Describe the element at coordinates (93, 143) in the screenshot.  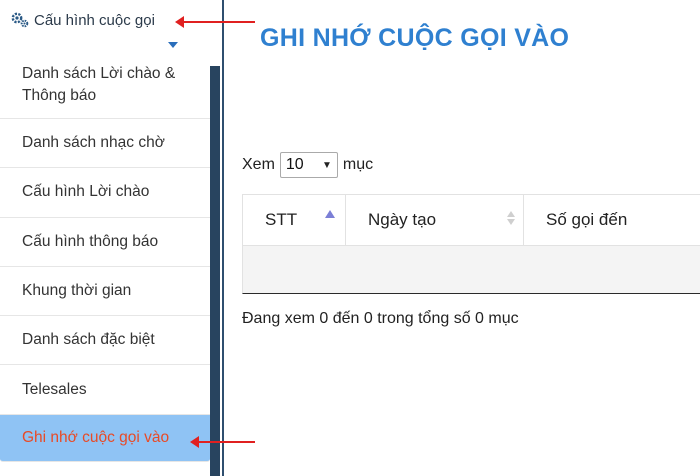
I see `sidebar-item-label: Danh sách nhạc chờ` at that location.